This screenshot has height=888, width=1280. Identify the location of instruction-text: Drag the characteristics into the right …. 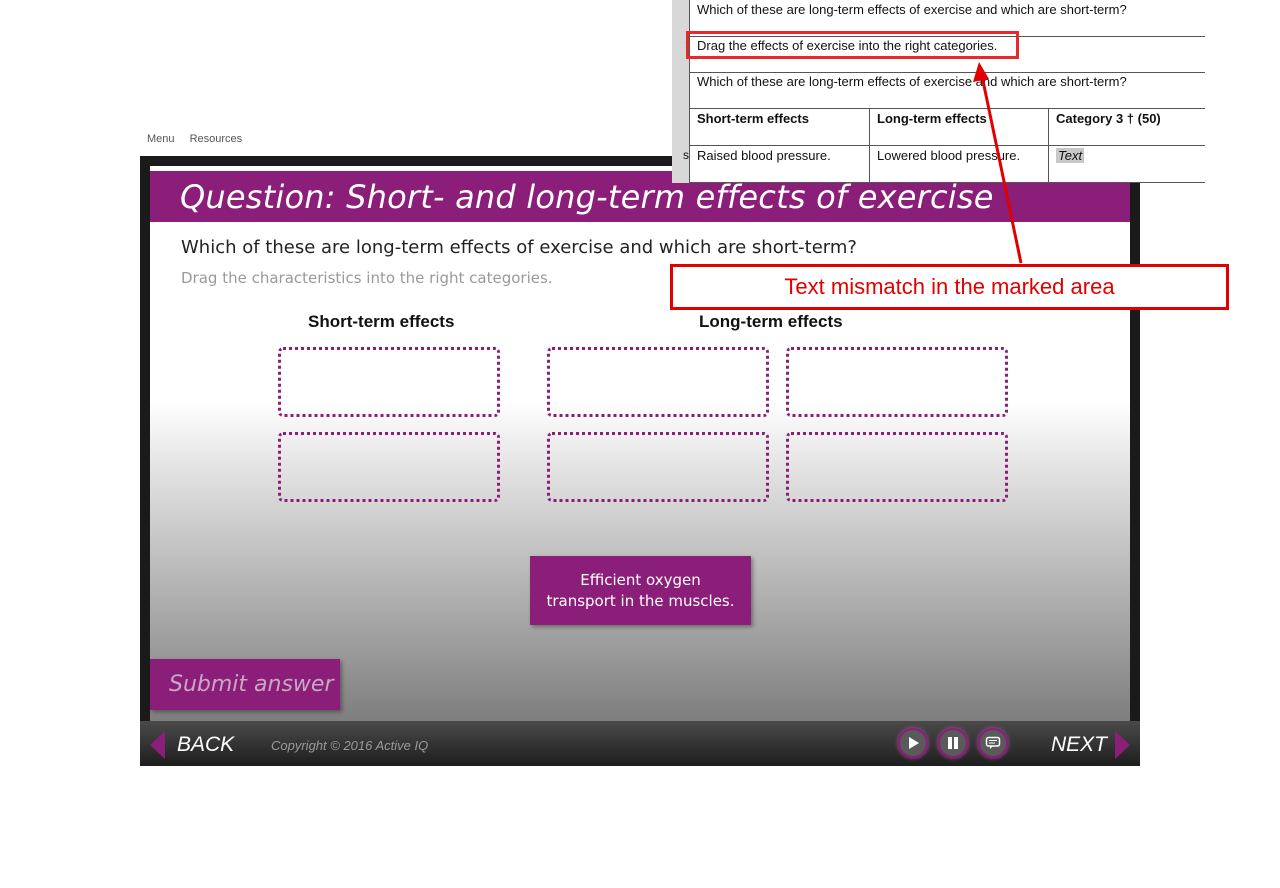
(367, 278).